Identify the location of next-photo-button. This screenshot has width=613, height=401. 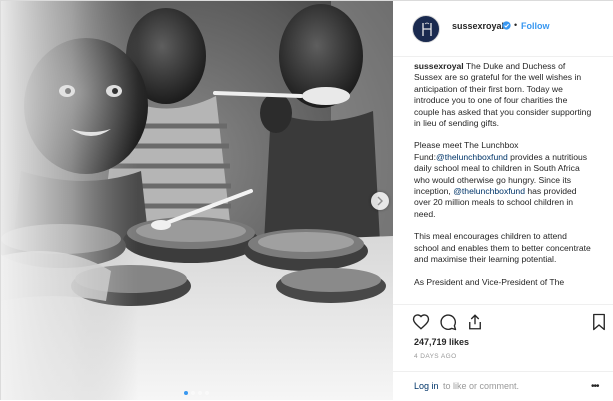
(380, 201).